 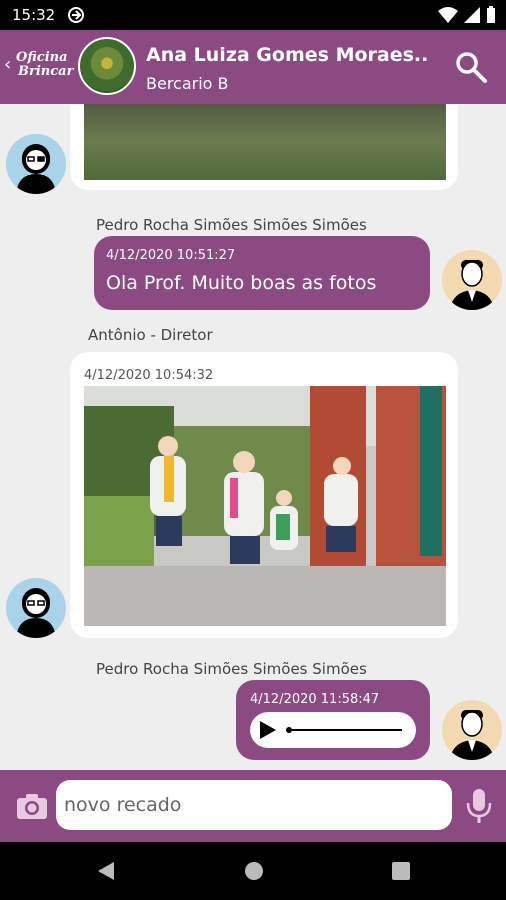 I want to click on audio-progress-track, so click(x=347, y=730).